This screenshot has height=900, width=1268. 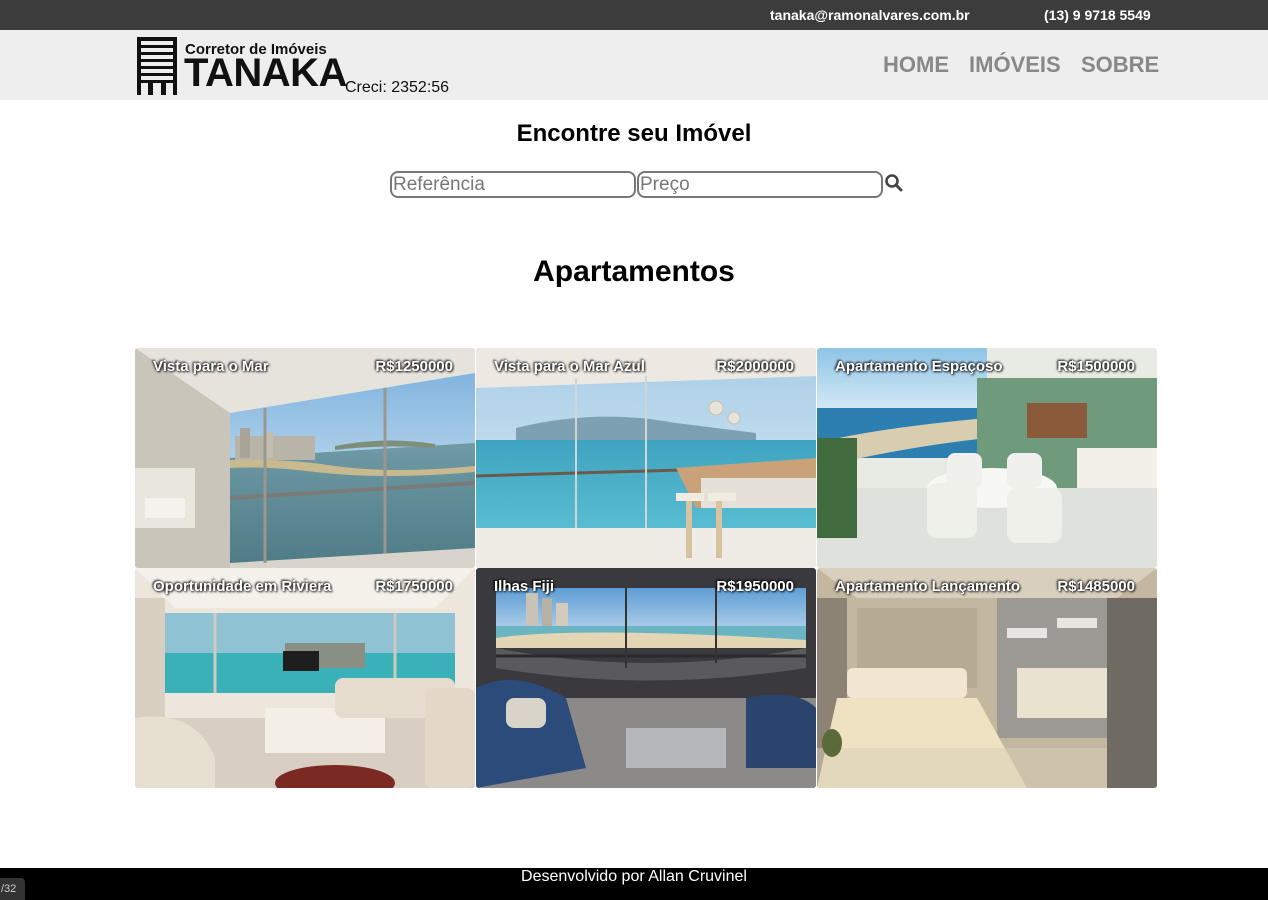 I want to click on listing-card: Vista para o Mar Azul R$2000000, so click(x=646, y=458).